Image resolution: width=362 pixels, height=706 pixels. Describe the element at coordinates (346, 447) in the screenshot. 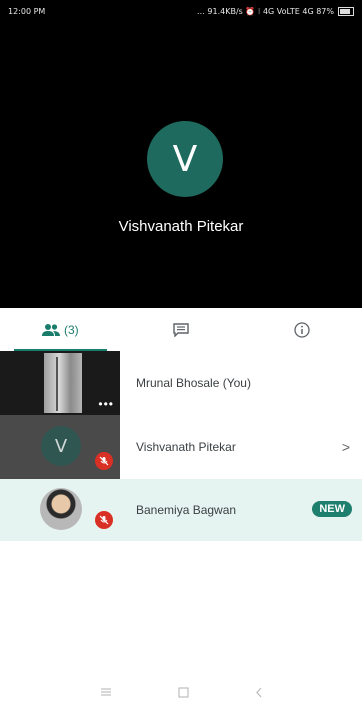

I see `chevron-right-icon: >` at that location.